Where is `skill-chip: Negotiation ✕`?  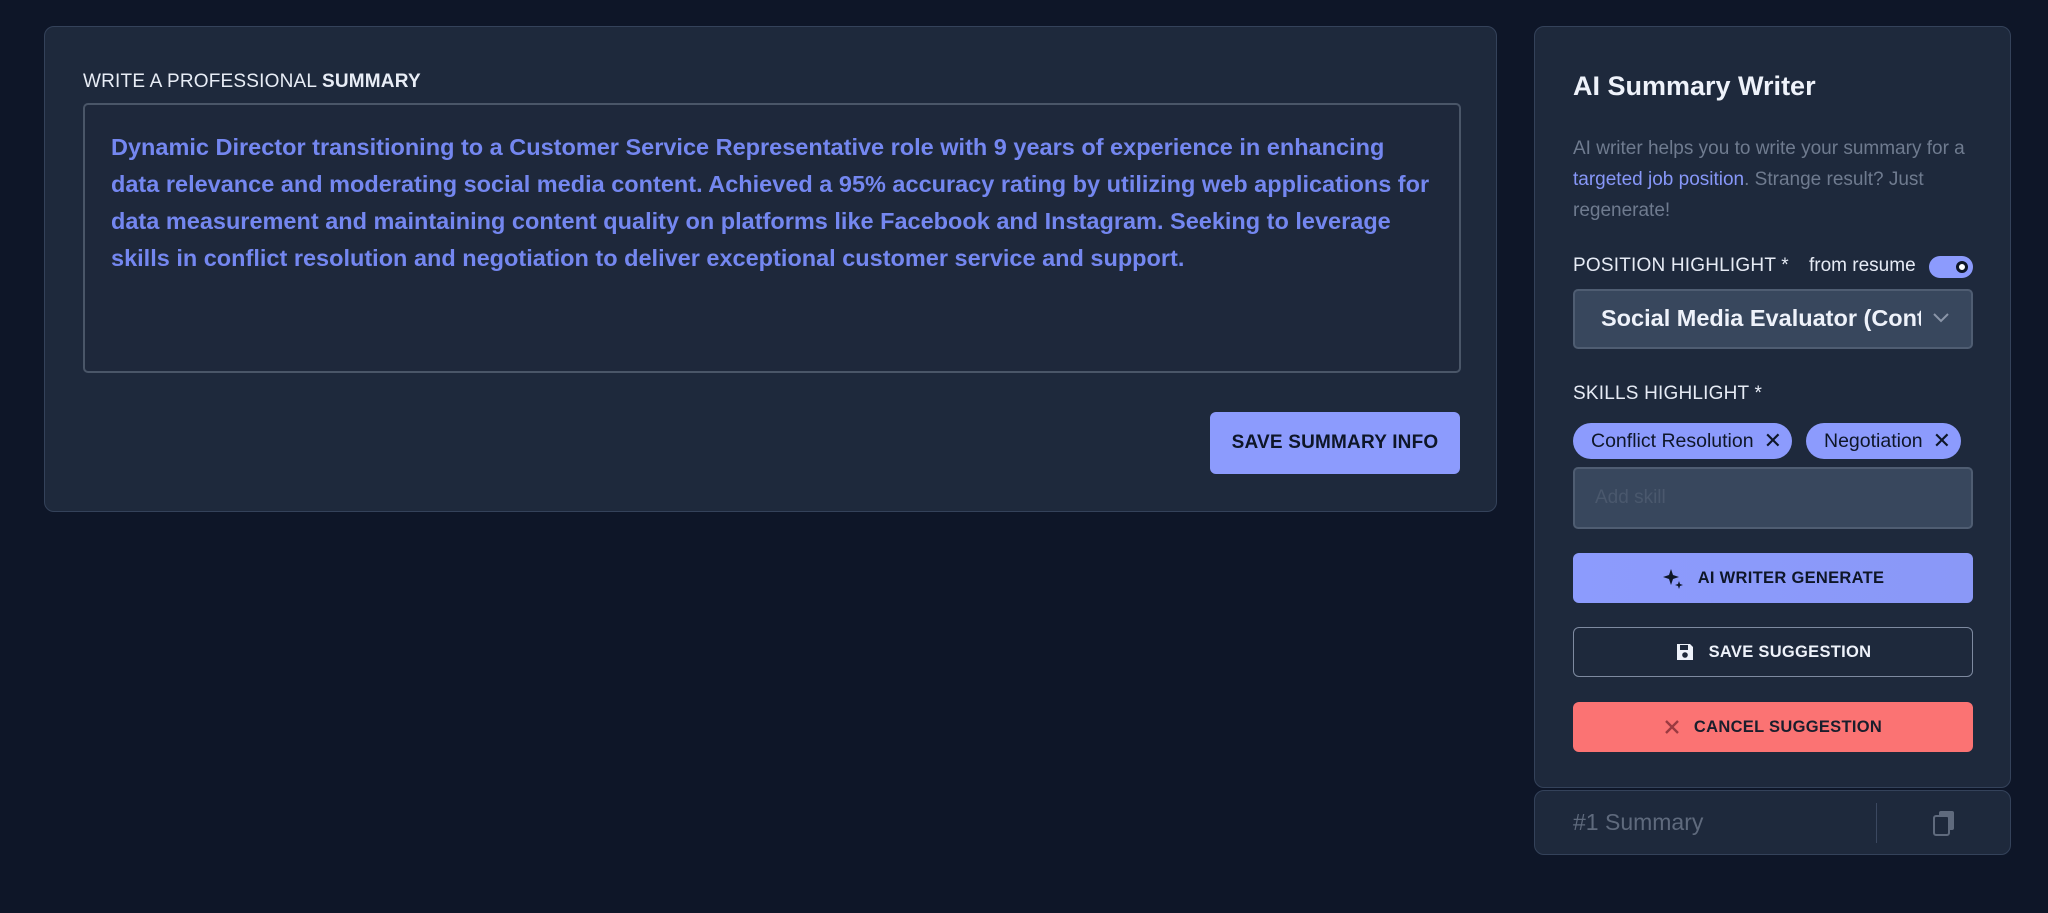 skill-chip: Negotiation ✕ is located at coordinates (1884, 441).